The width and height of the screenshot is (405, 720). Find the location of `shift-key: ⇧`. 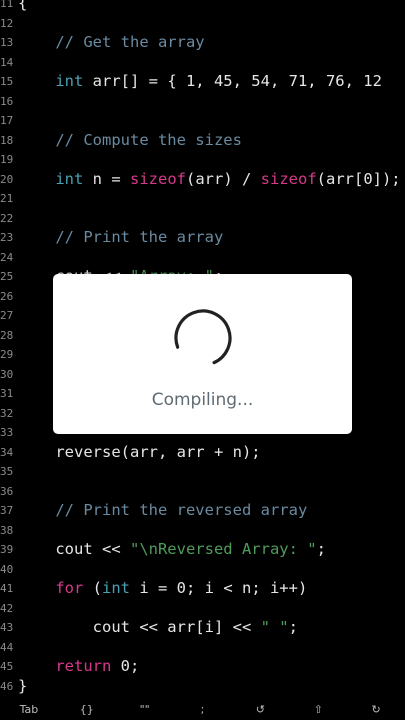

shift-key: ⇧ is located at coordinates (318, 710).